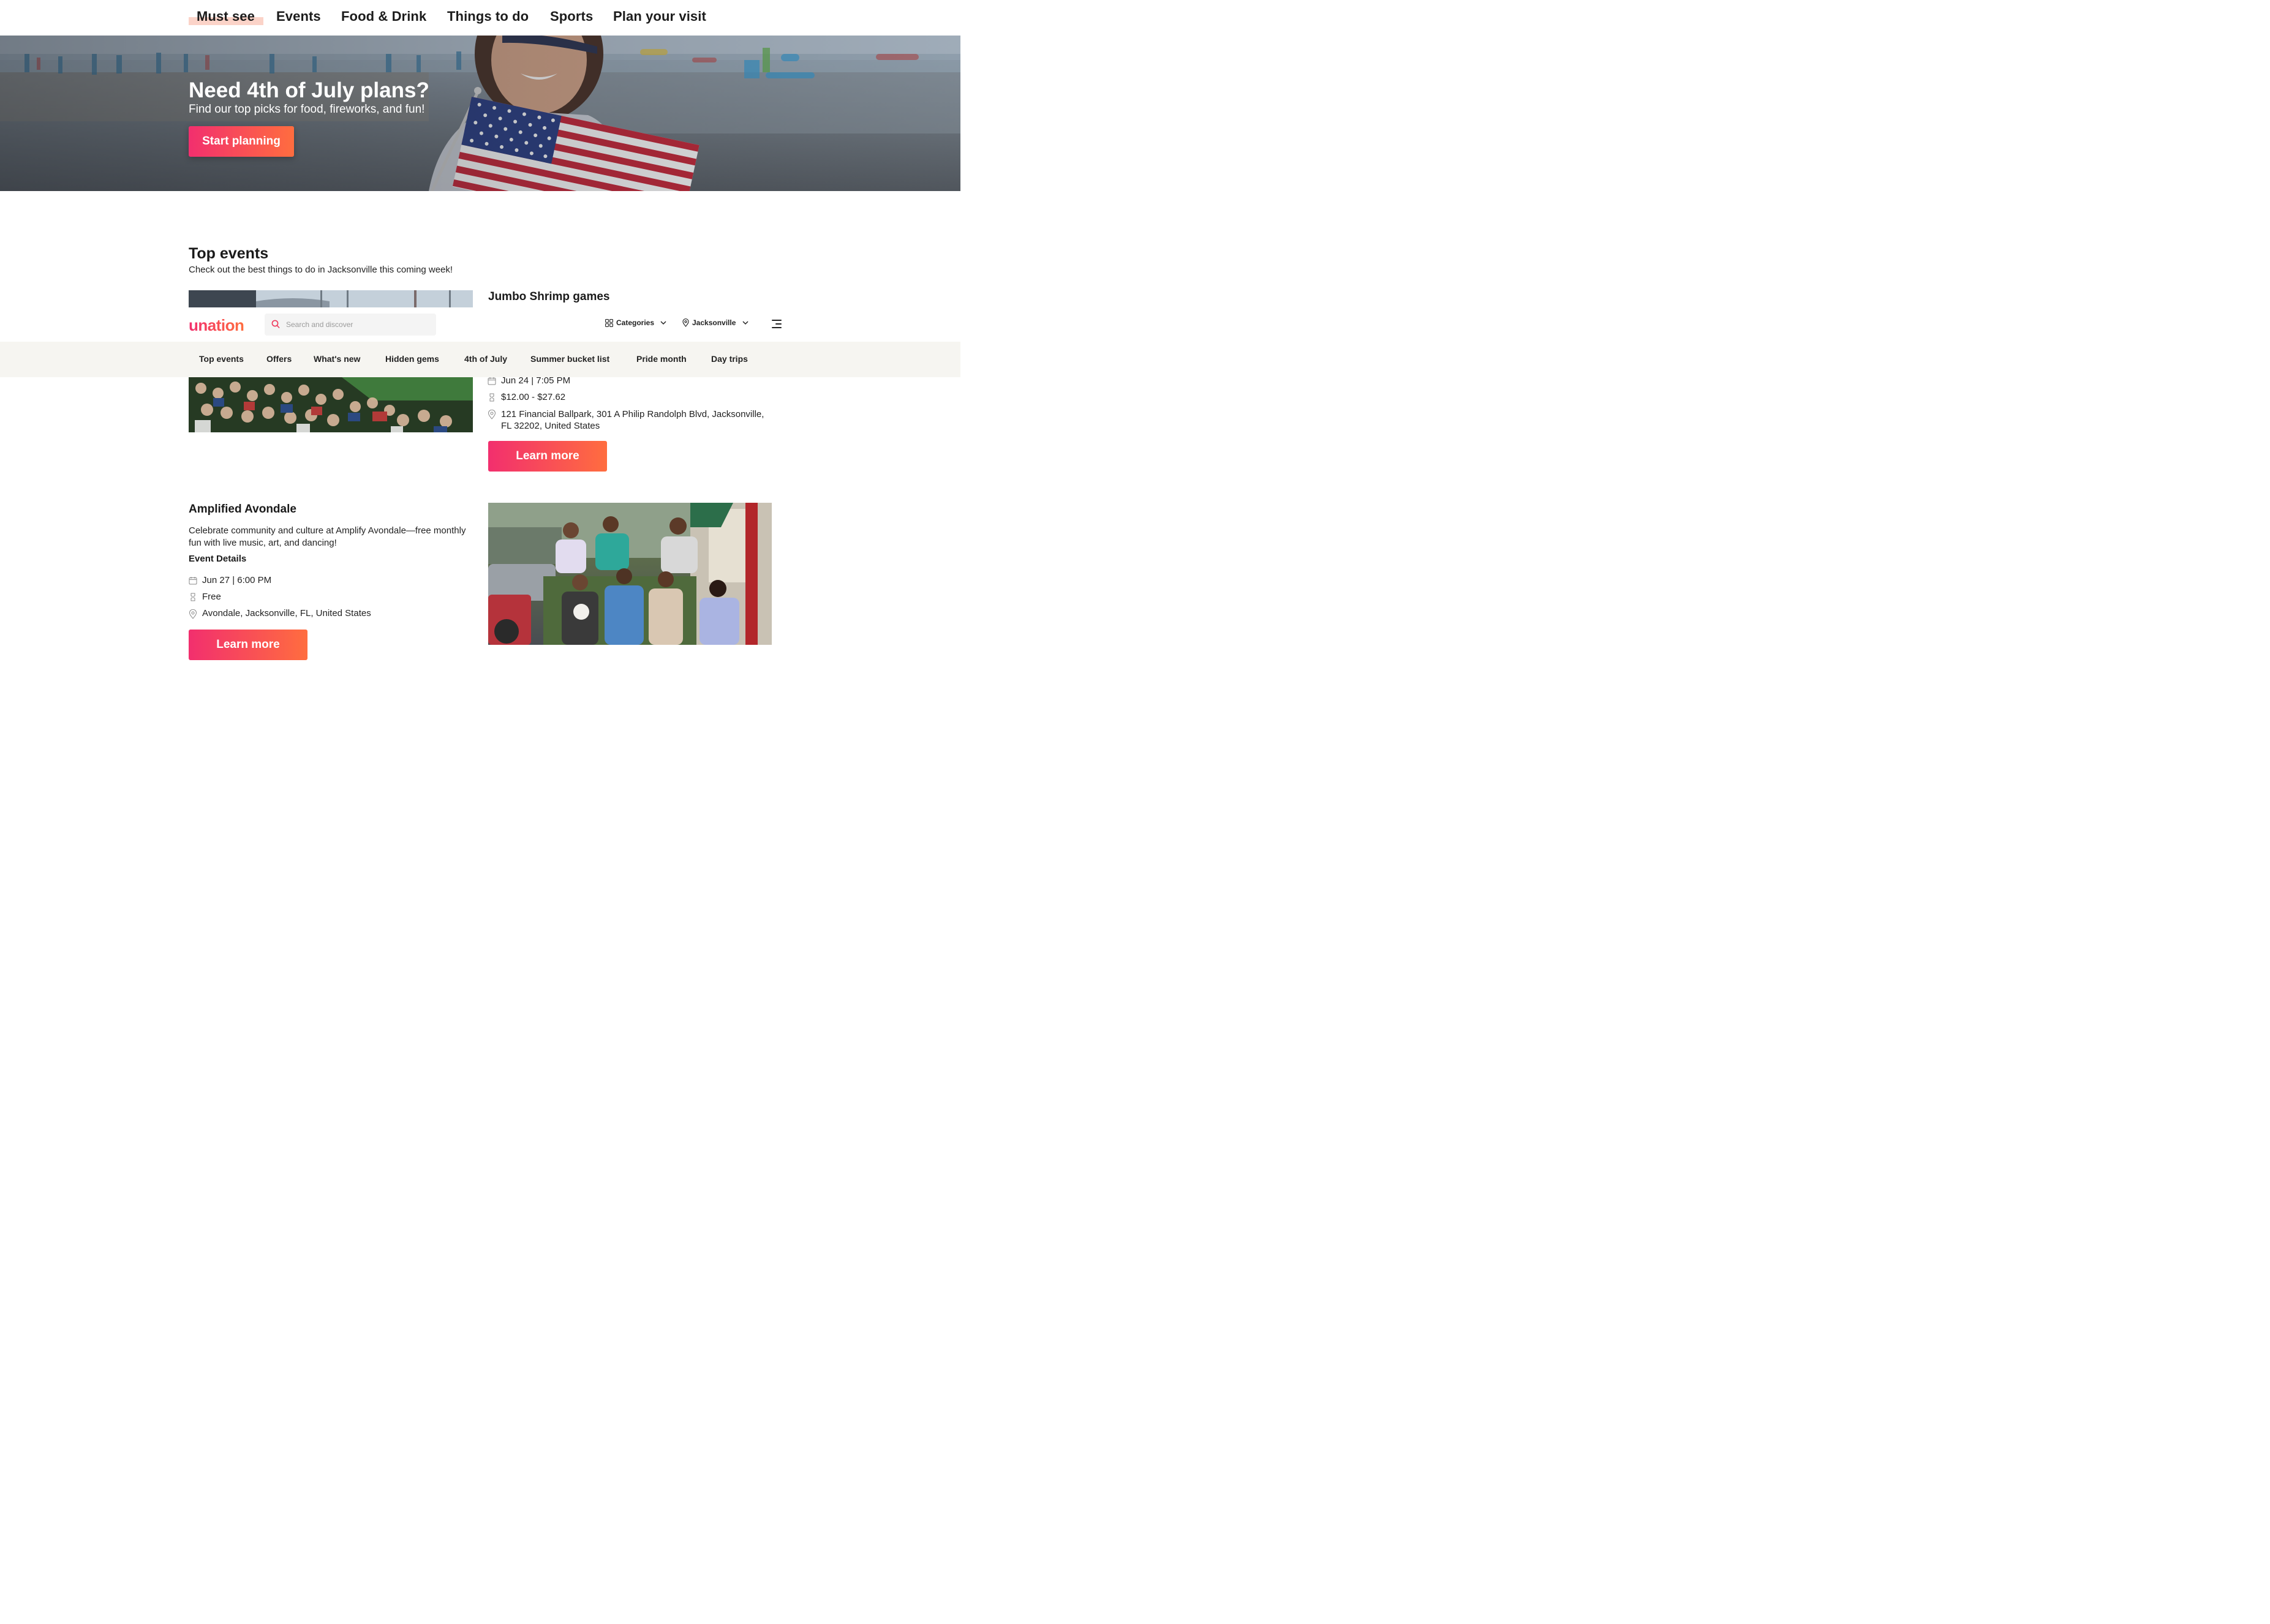 The image size is (2270, 1624). Describe the element at coordinates (571, 16) in the screenshot. I see `nav-sports: Sports` at that location.